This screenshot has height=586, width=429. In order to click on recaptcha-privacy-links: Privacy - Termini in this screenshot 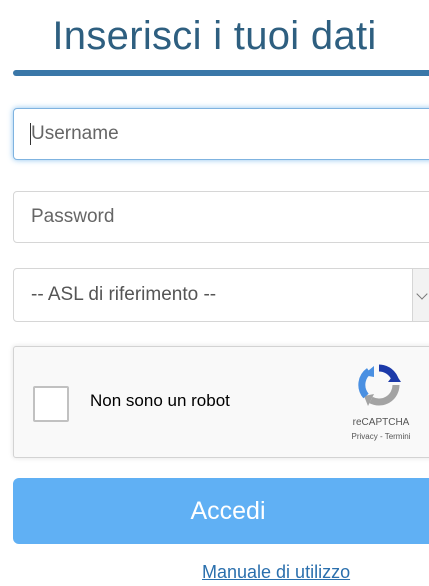, I will do `click(381, 436)`.